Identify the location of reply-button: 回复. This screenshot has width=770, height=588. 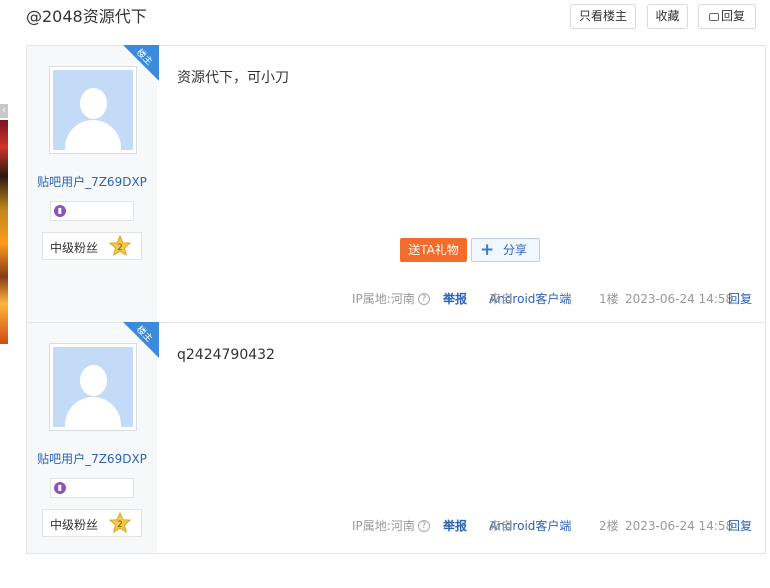
(727, 16).